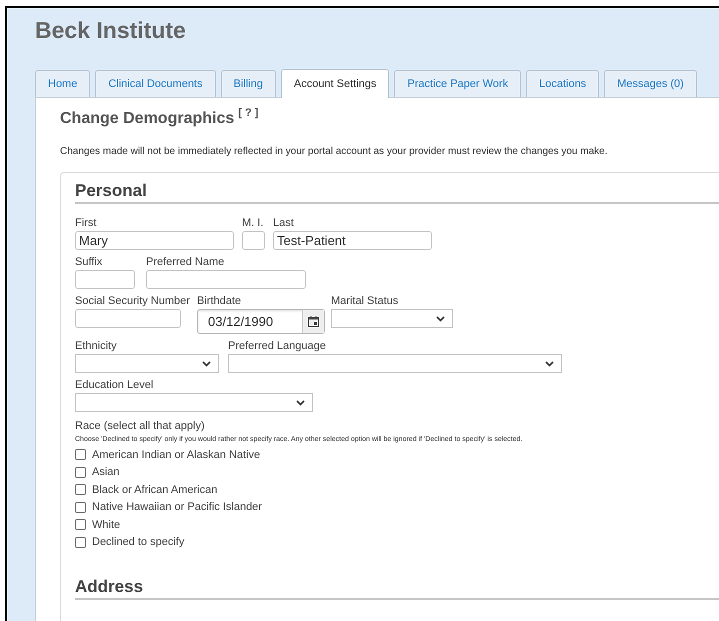 This screenshot has height=621, width=719. I want to click on tab: Home, so click(62, 83).